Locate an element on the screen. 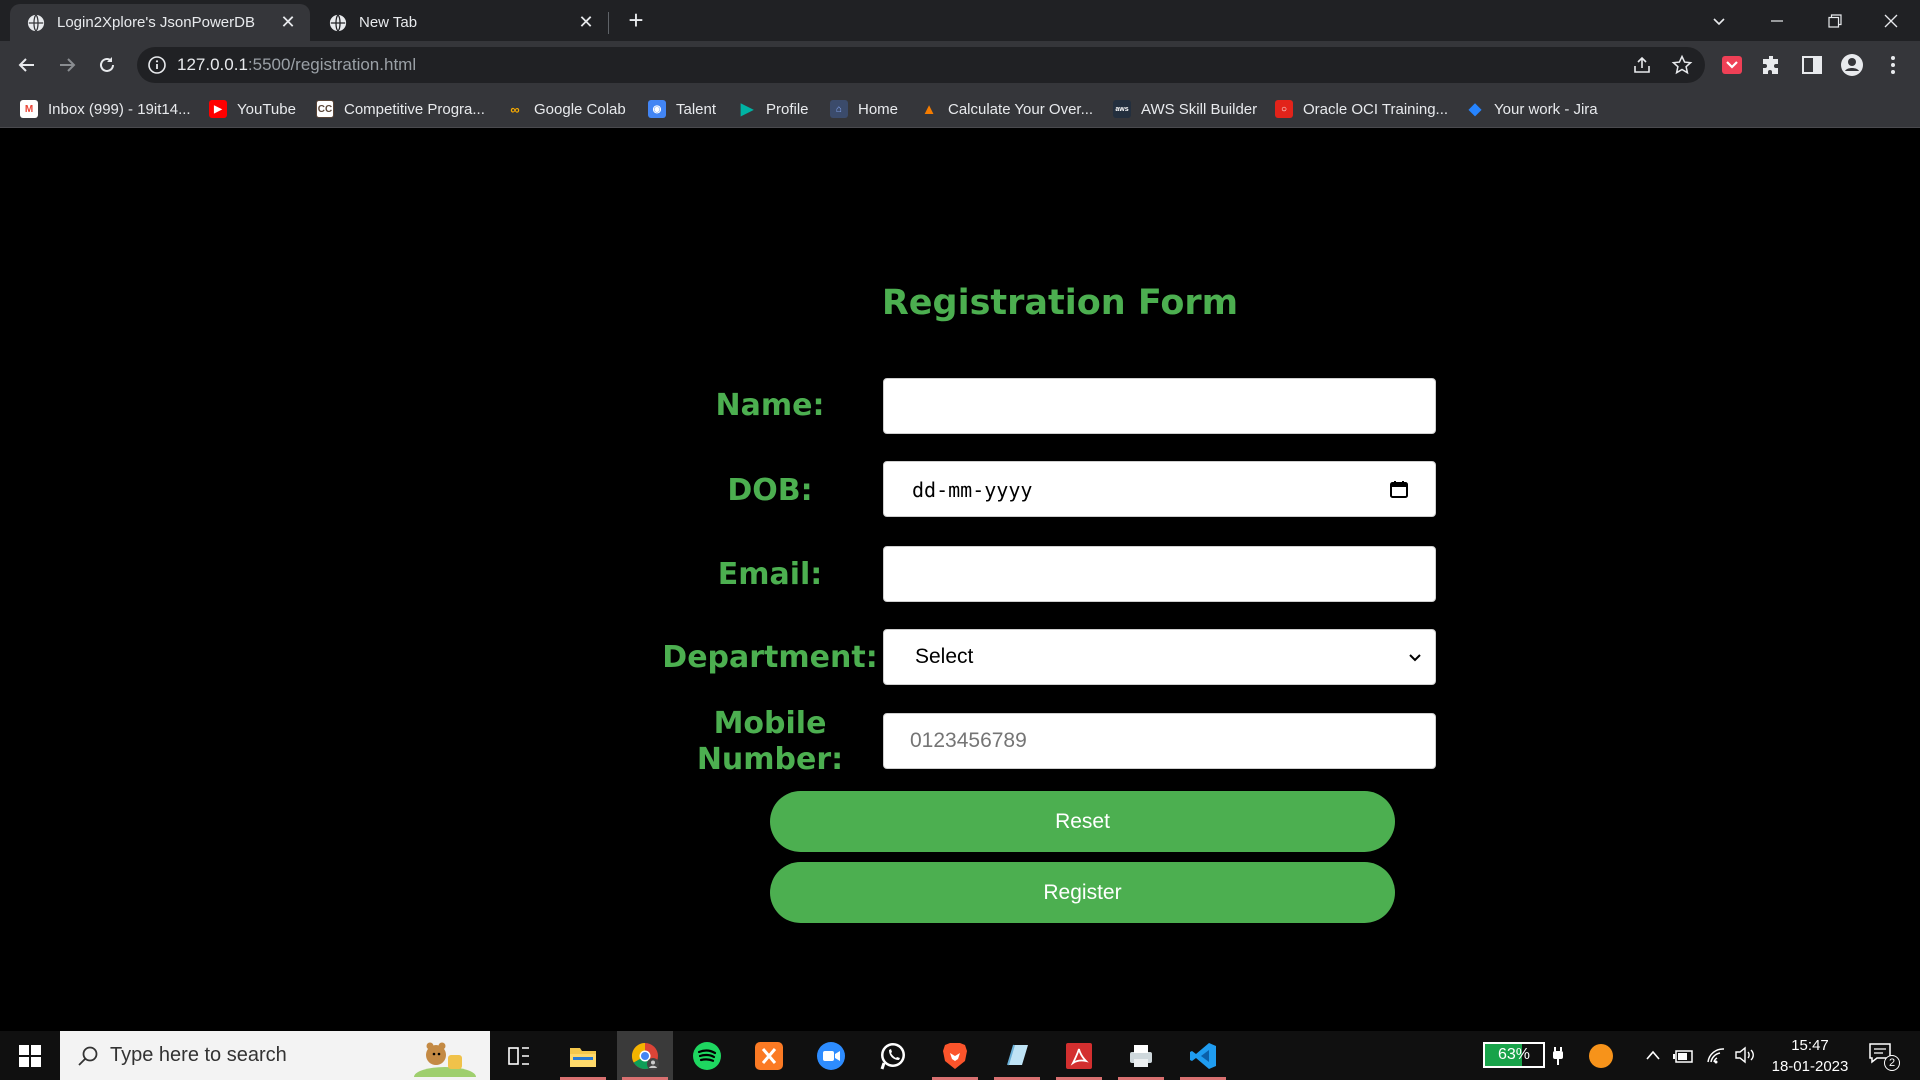 The width and height of the screenshot is (1920, 1080). bookmark-label: Home is located at coordinates (878, 109).